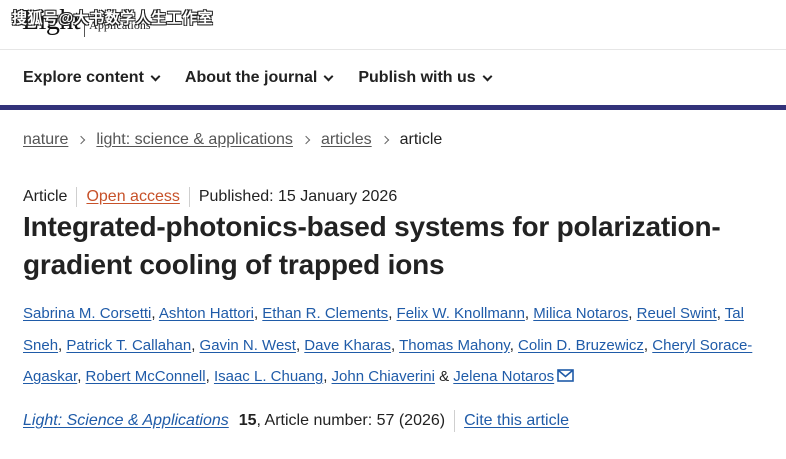 This screenshot has width=786, height=459. Describe the element at coordinates (677, 313) in the screenshot. I see `author-link: Reuel Swint` at that location.